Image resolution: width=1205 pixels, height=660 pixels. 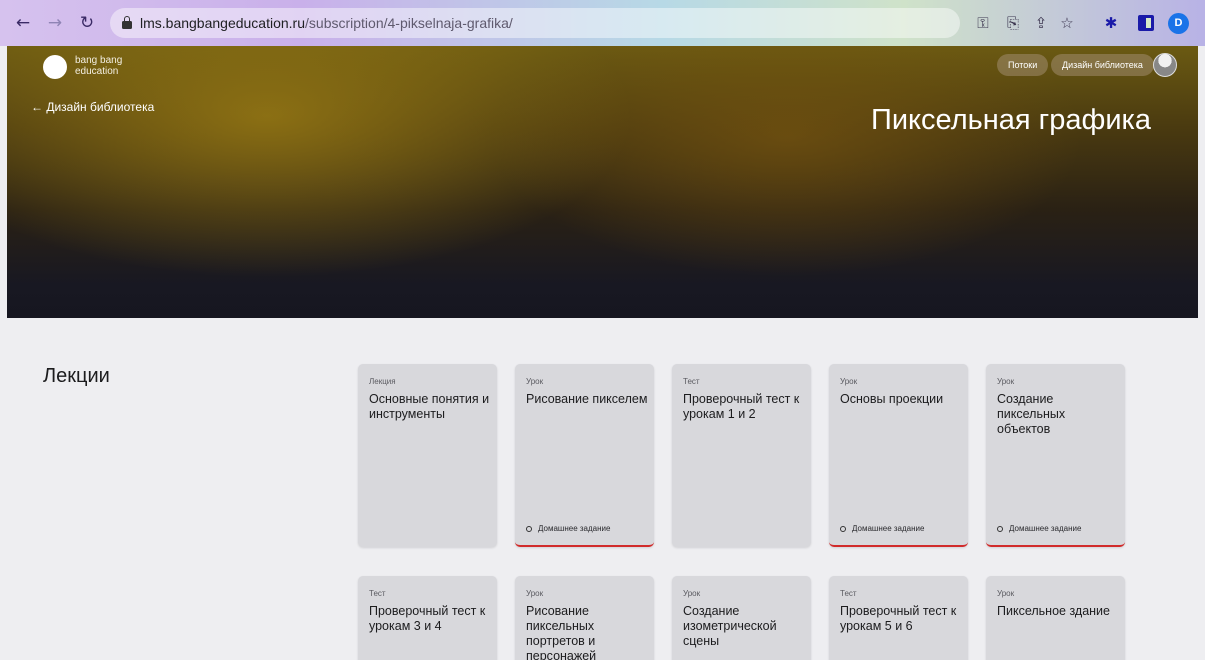 I want to click on bookmark-star-icon: ☆, so click(x=1067, y=23).